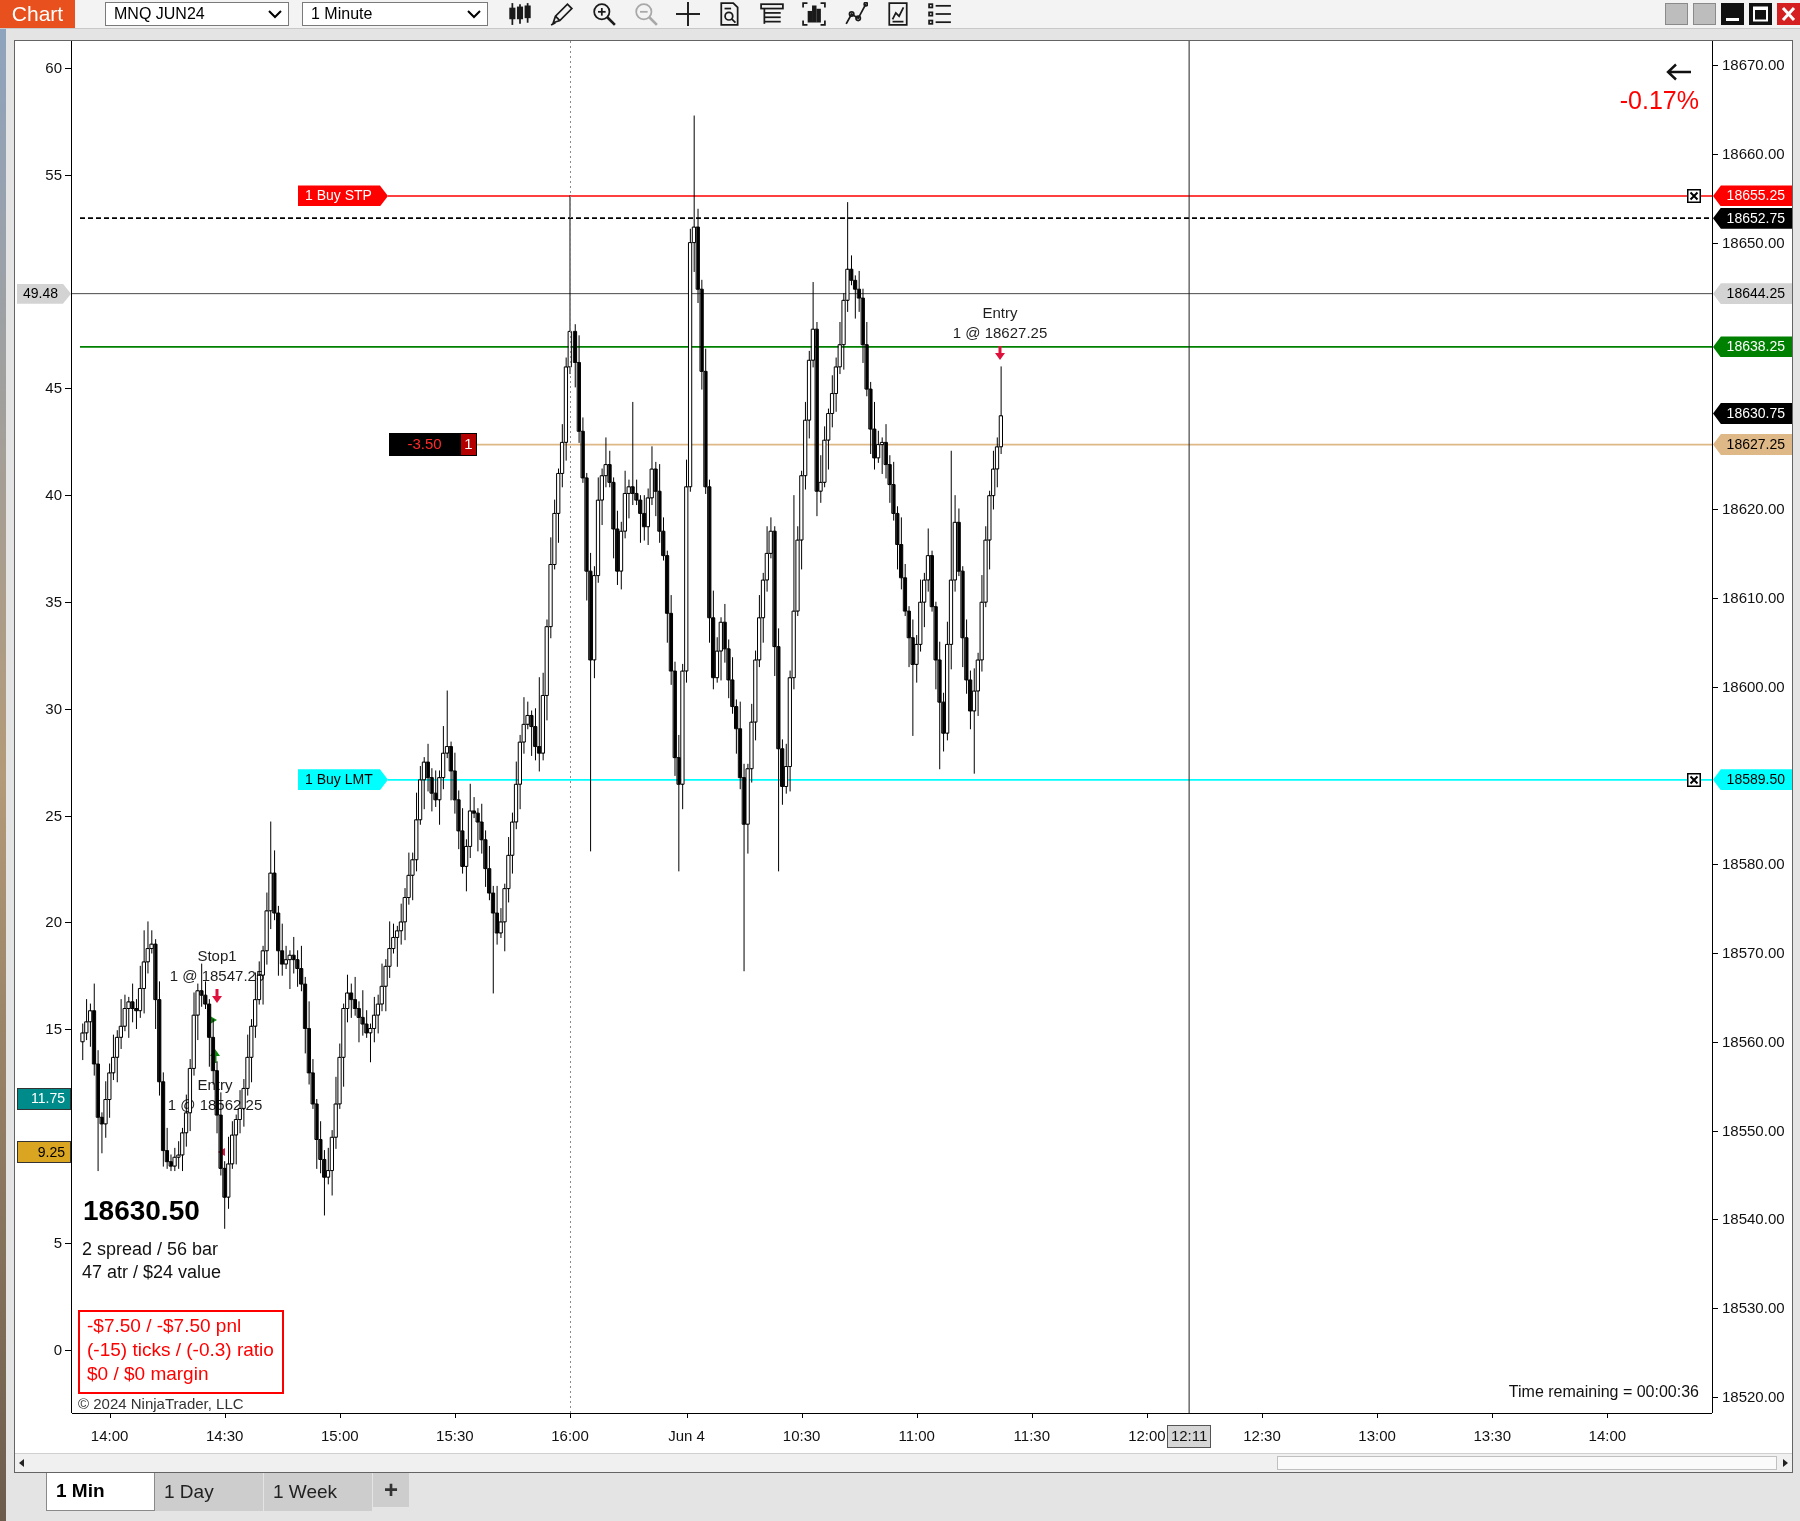 The height and width of the screenshot is (1521, 1800). I want to click on time-label: 12:00, so click(1147, 1436).